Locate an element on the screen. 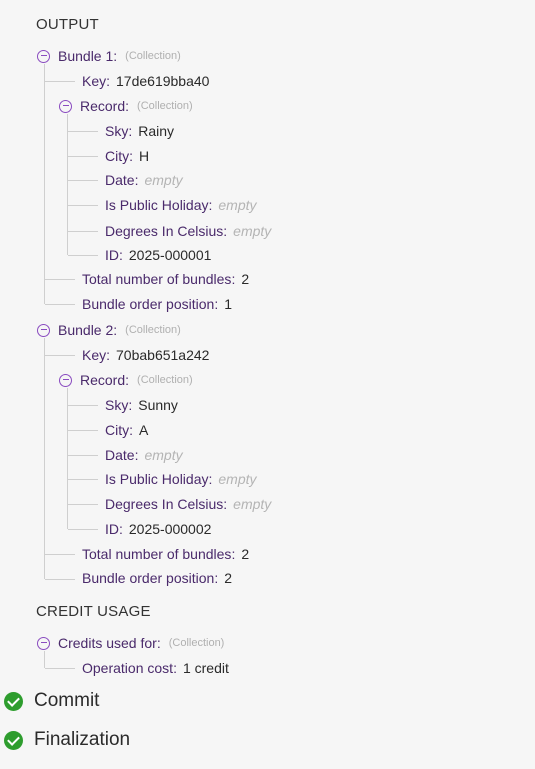 The height and width of the screenshot is (769, 535). bundle-label: Bundle 1 is located at coordinates (86, 56).